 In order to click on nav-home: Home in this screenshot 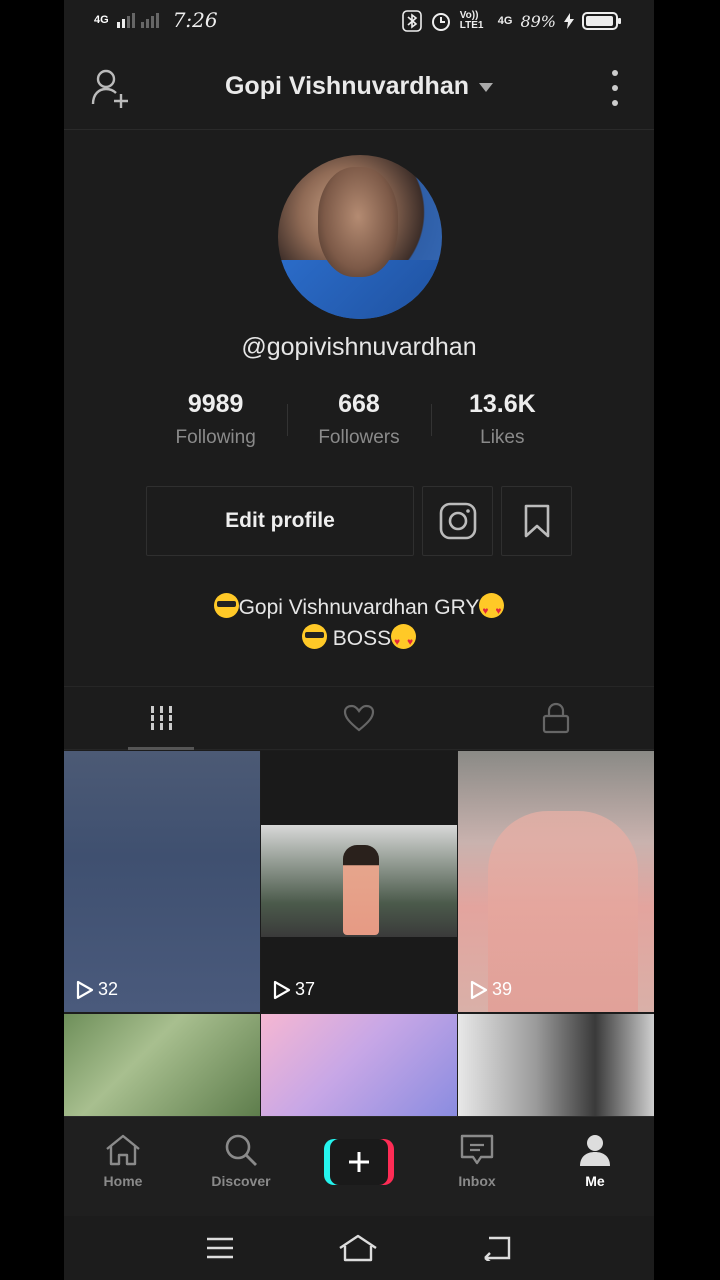, I will do `click(123, 1166)`.